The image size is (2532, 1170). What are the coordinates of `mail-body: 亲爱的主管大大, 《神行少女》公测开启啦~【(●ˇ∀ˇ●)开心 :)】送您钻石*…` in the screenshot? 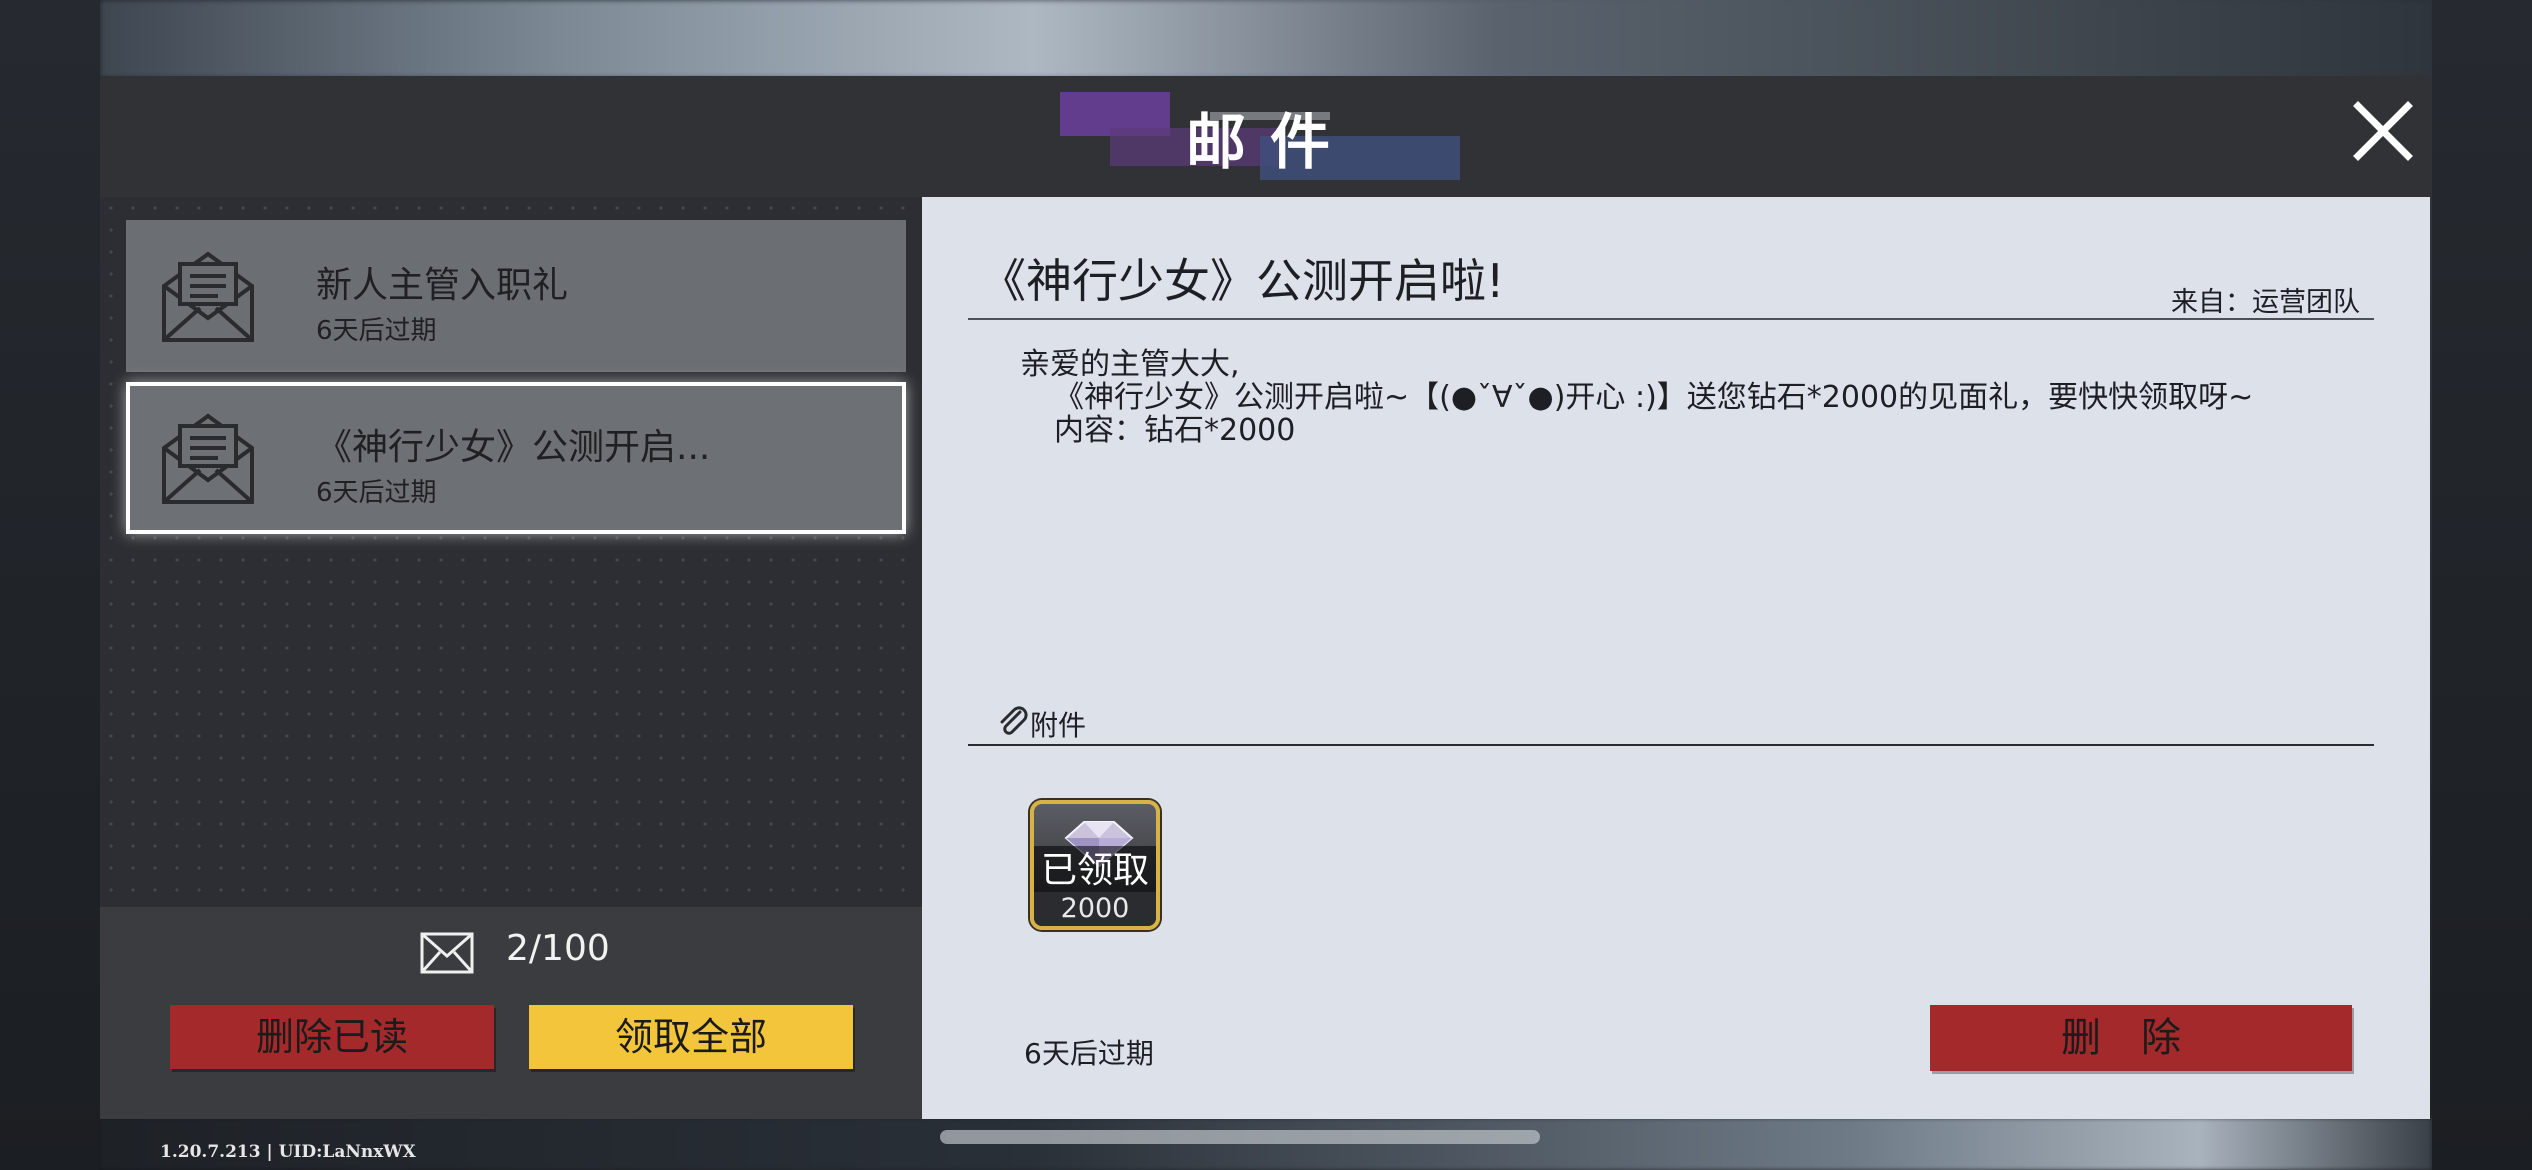 It's located at (1636, 397).